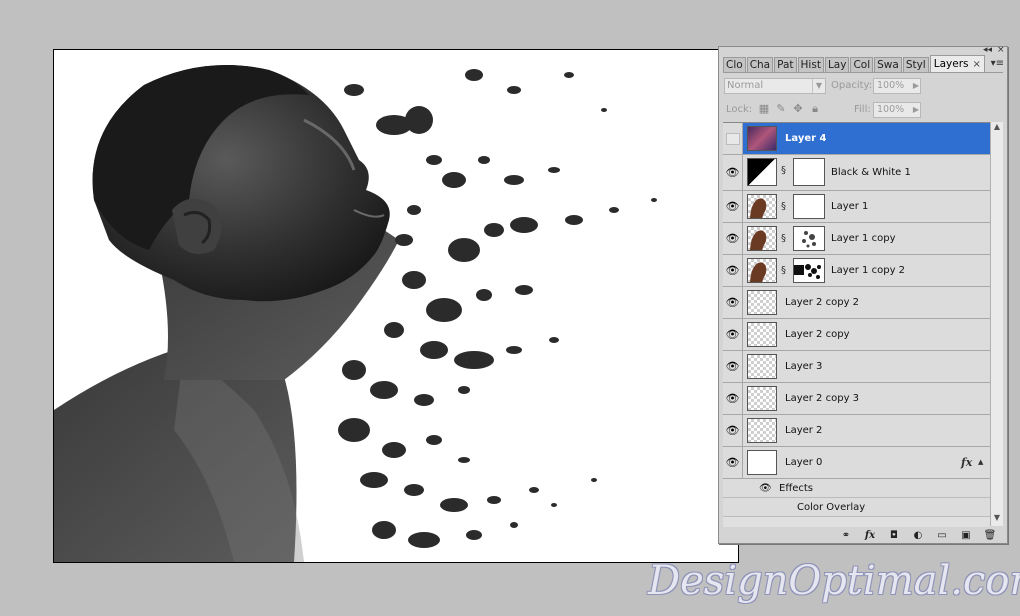 The image size is (1020, 616). I want to click on tab-color: Col, so click(862, 64).